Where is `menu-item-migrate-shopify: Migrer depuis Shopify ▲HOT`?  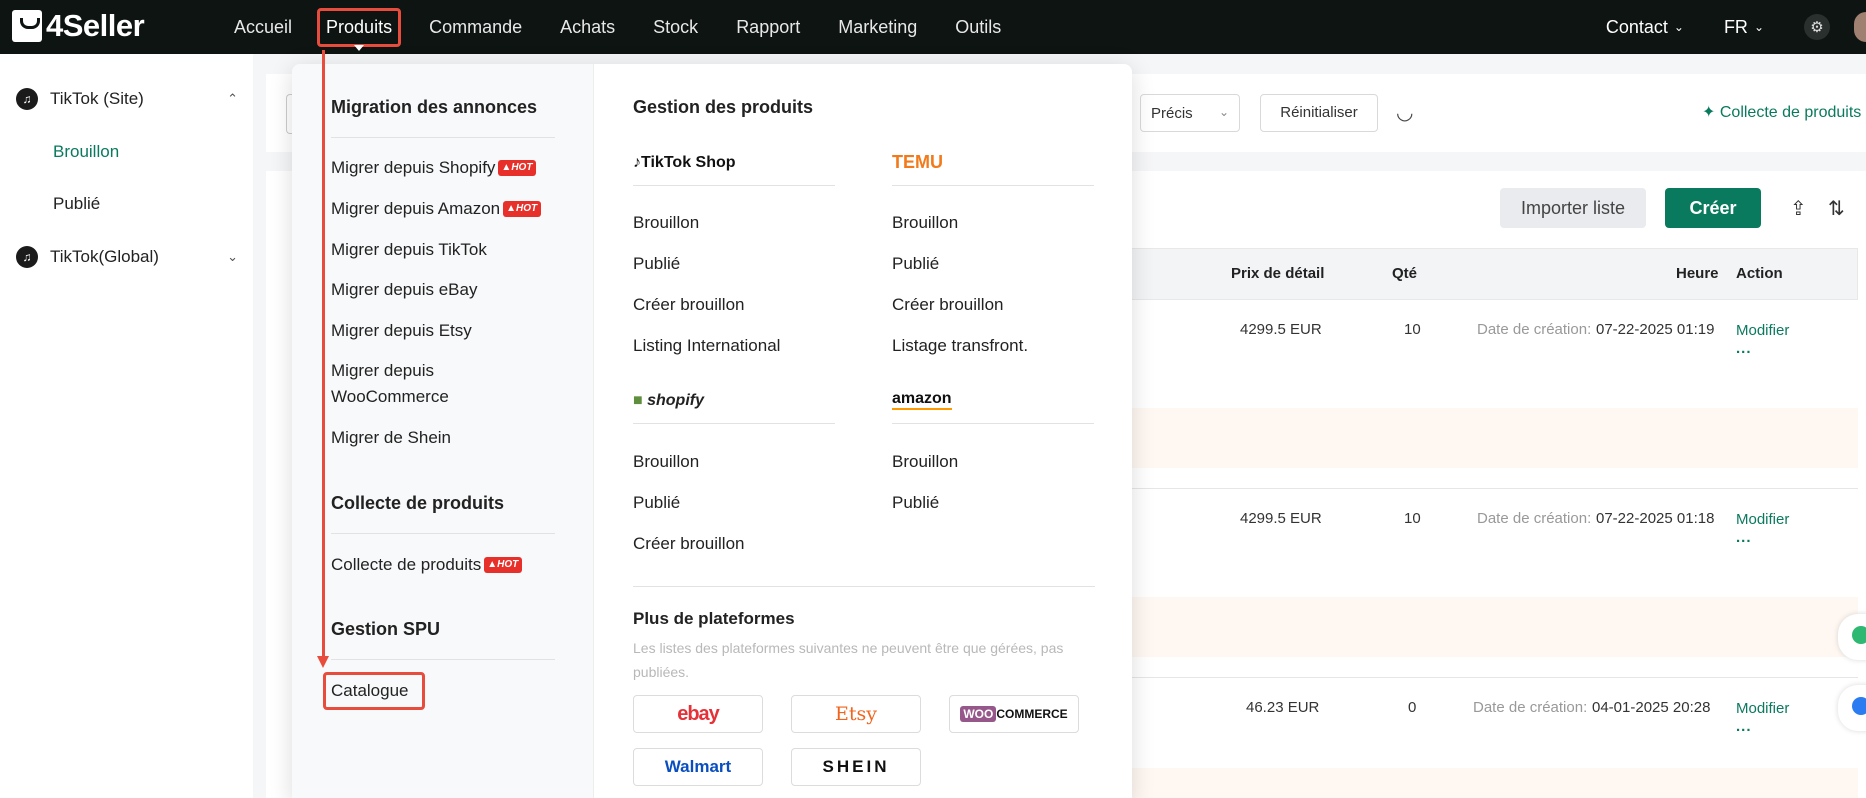 menu-item-migrate-shopify: Migrer depuis Shopify ▲HOT is located at coordinates (434, 168).